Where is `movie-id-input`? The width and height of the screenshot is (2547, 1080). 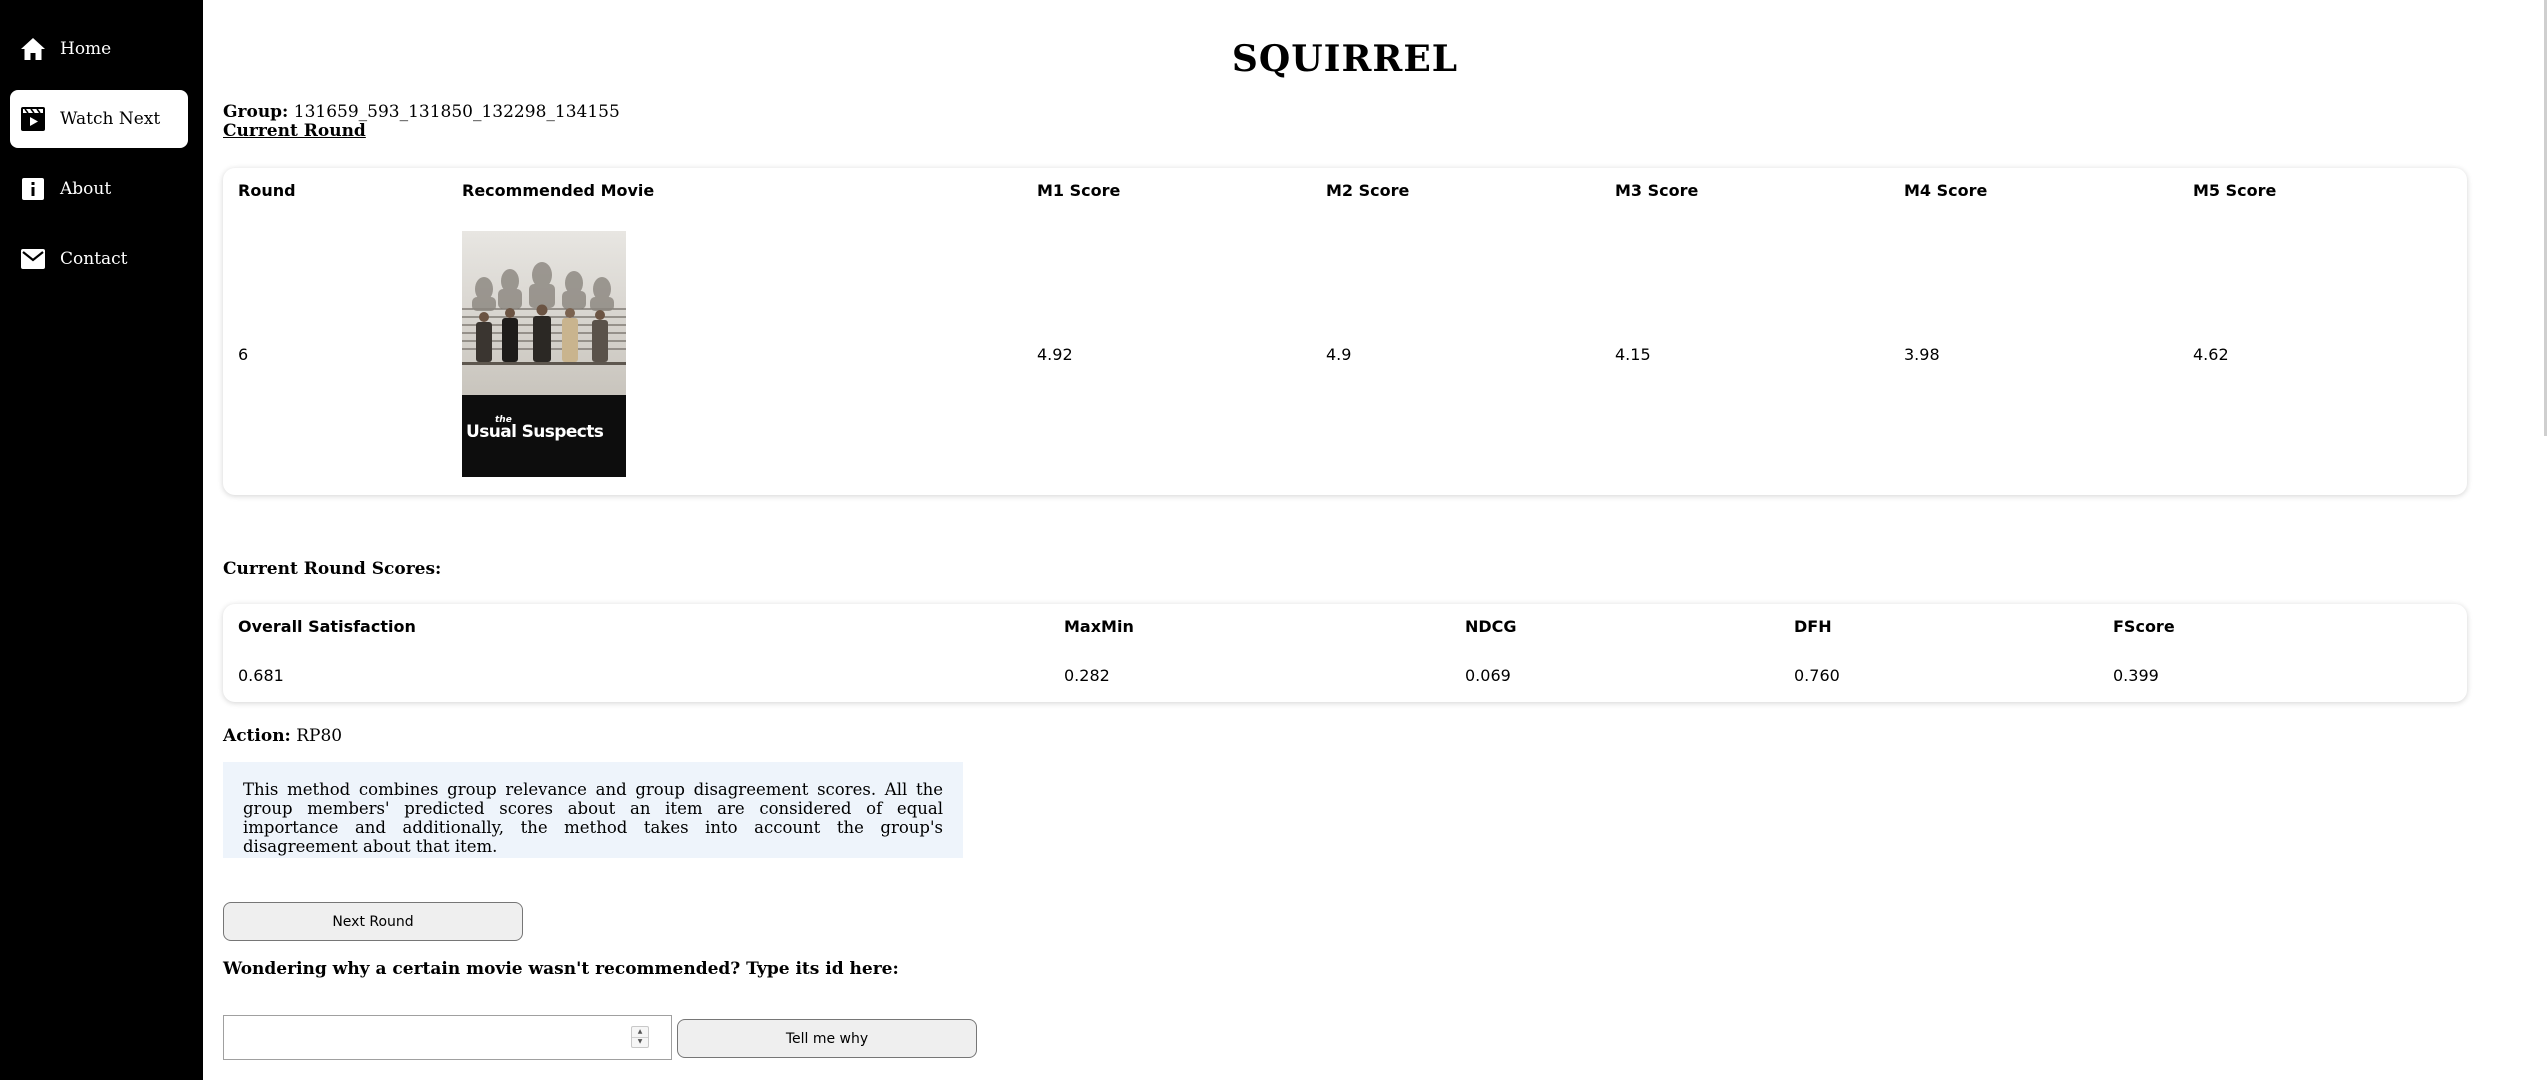
movie-id-input is located at coordinates (447, 1037).